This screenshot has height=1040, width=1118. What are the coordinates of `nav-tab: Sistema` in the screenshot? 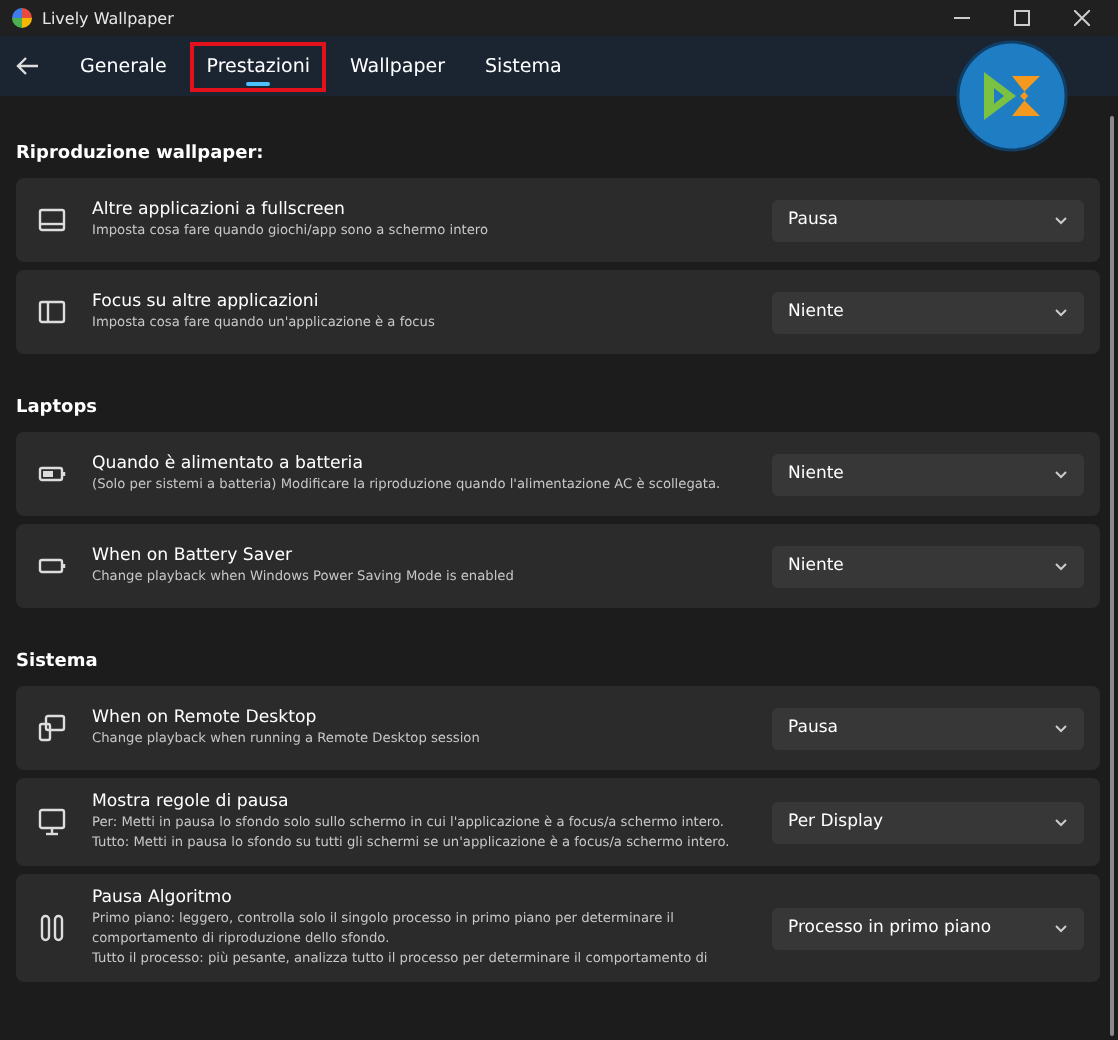 It's located at (523, 66).